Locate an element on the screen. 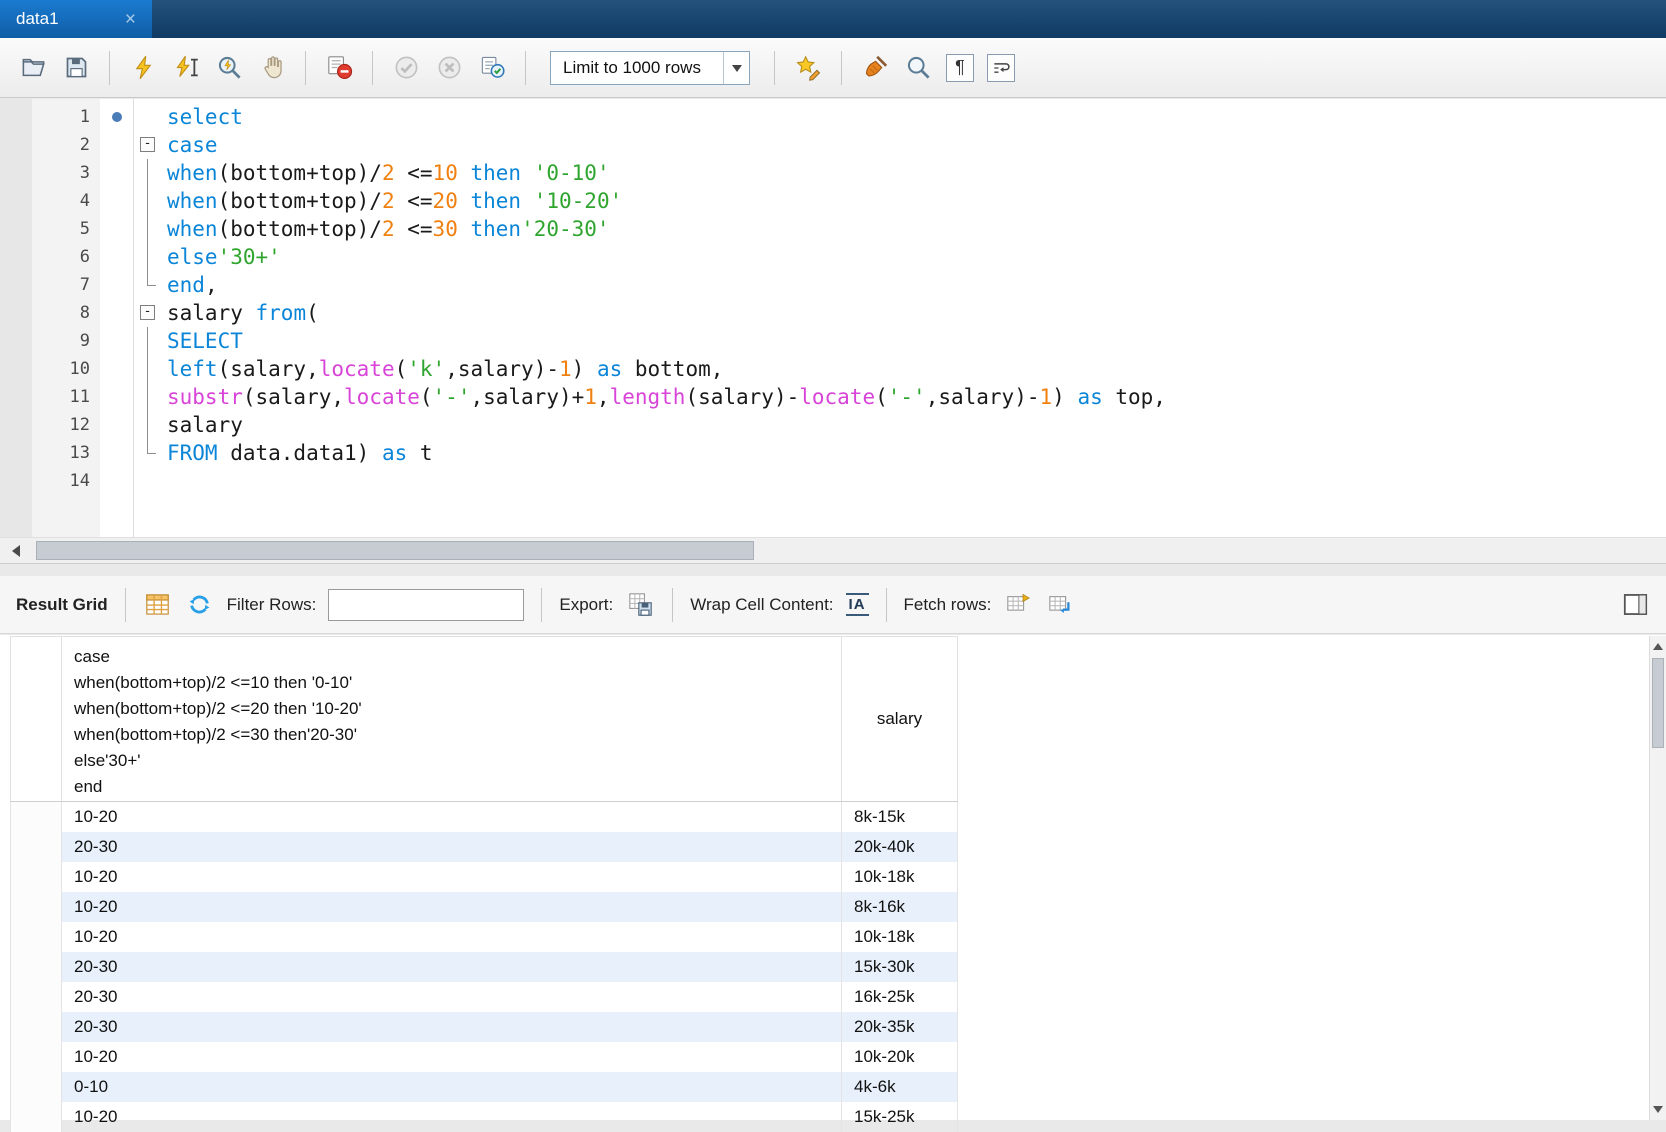  code-line: 6else'30+' is located at coordinates (833, 257).